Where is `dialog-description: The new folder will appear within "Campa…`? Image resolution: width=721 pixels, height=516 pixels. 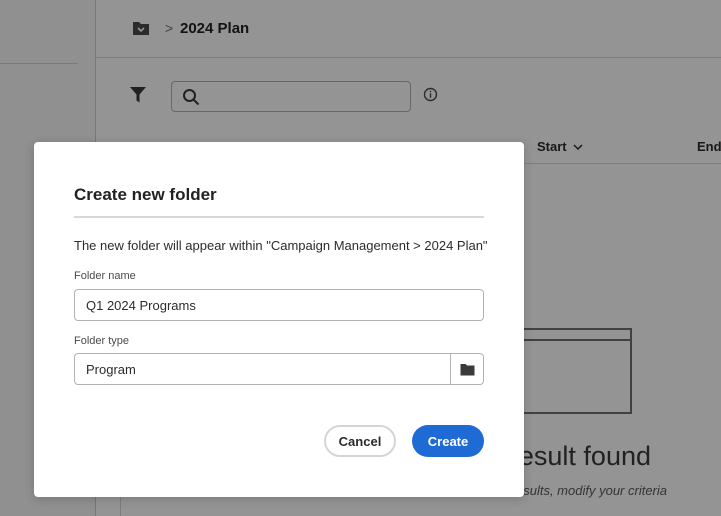 dialog-description: The new folder will appear within "Campa… is located at coordinates (281, 245).